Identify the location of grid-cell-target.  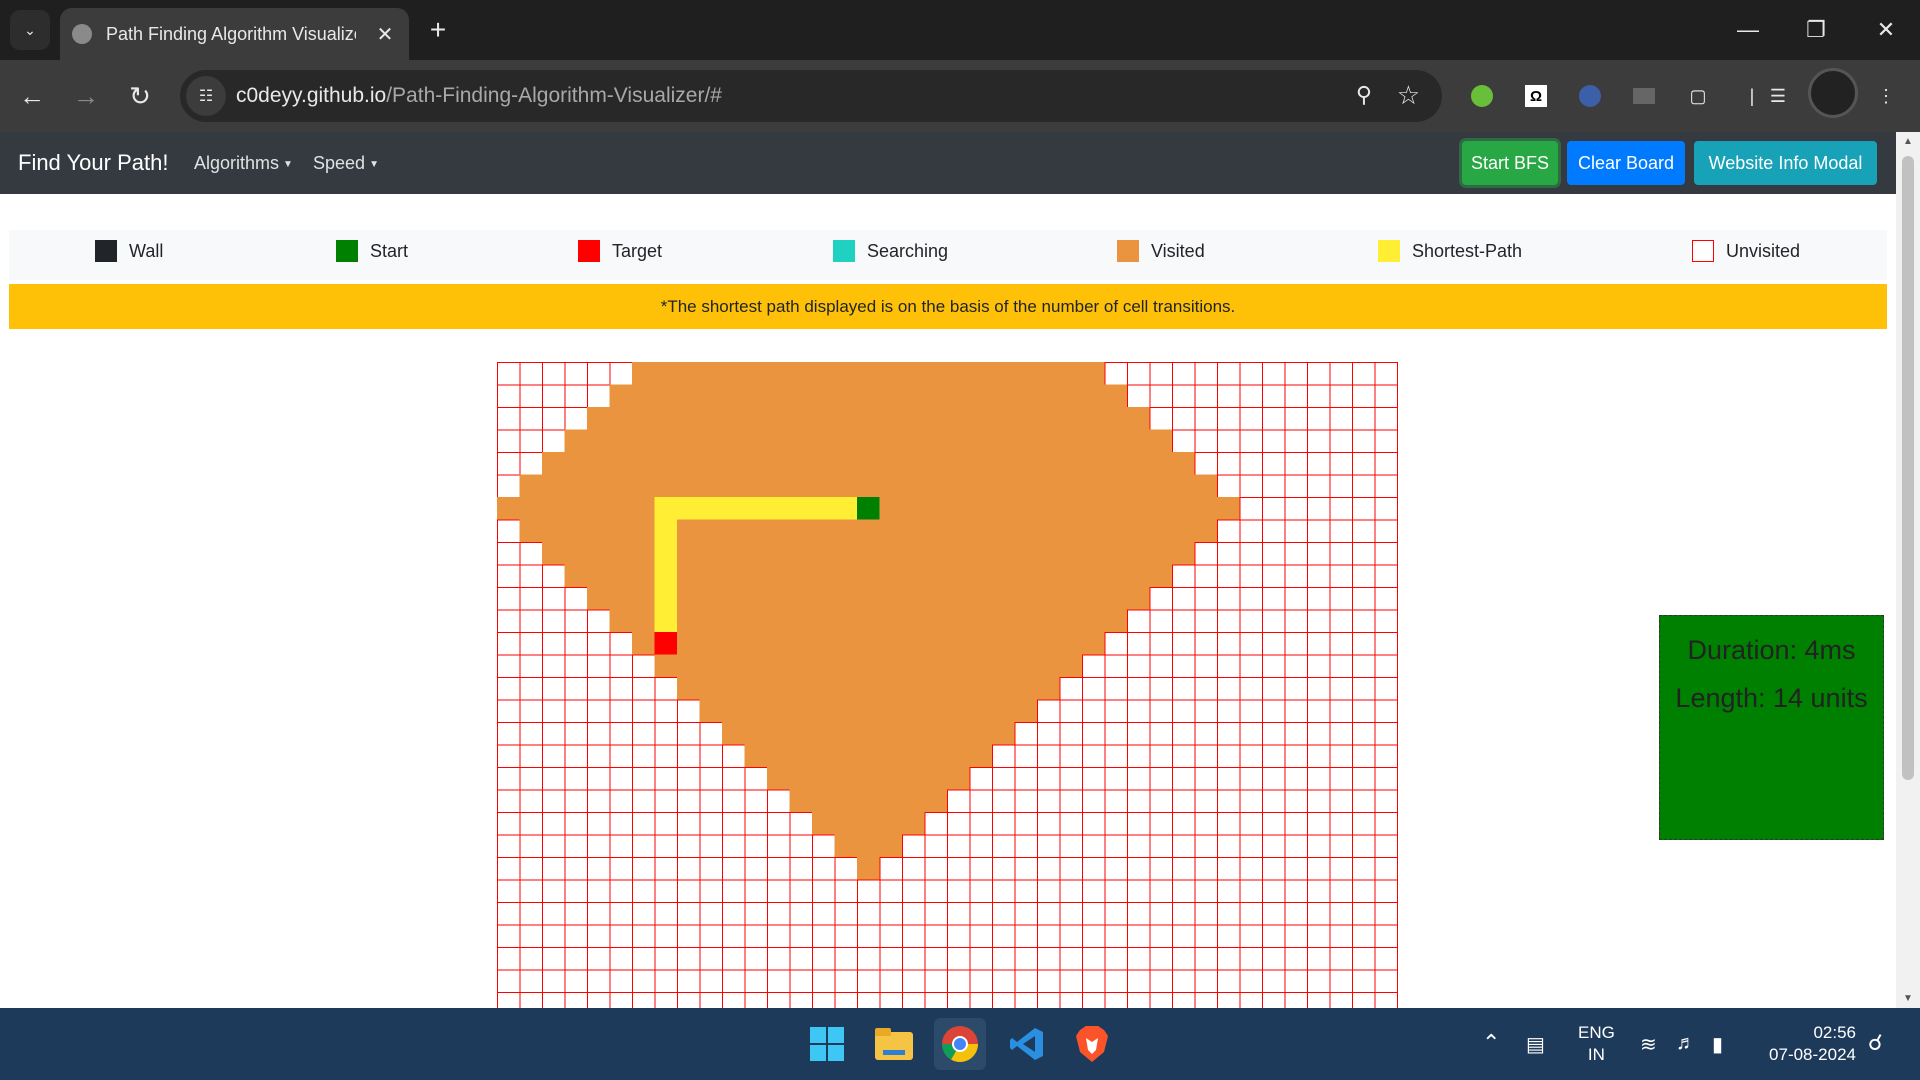
(666, 644).